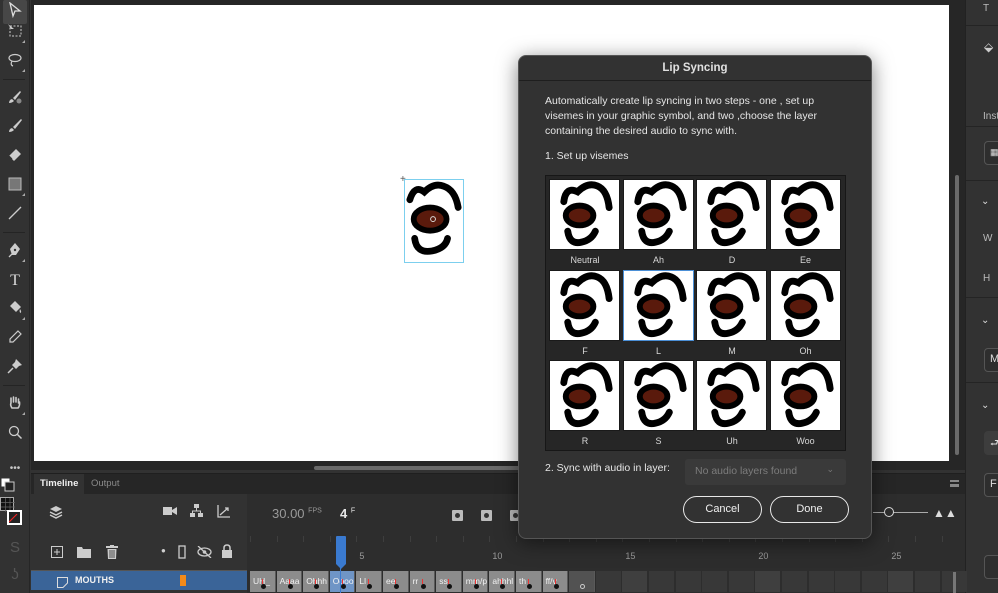 The height and width of the screenshot is (593, 998). I want to click on hide-layers-eye-icon, so click(204, 553).